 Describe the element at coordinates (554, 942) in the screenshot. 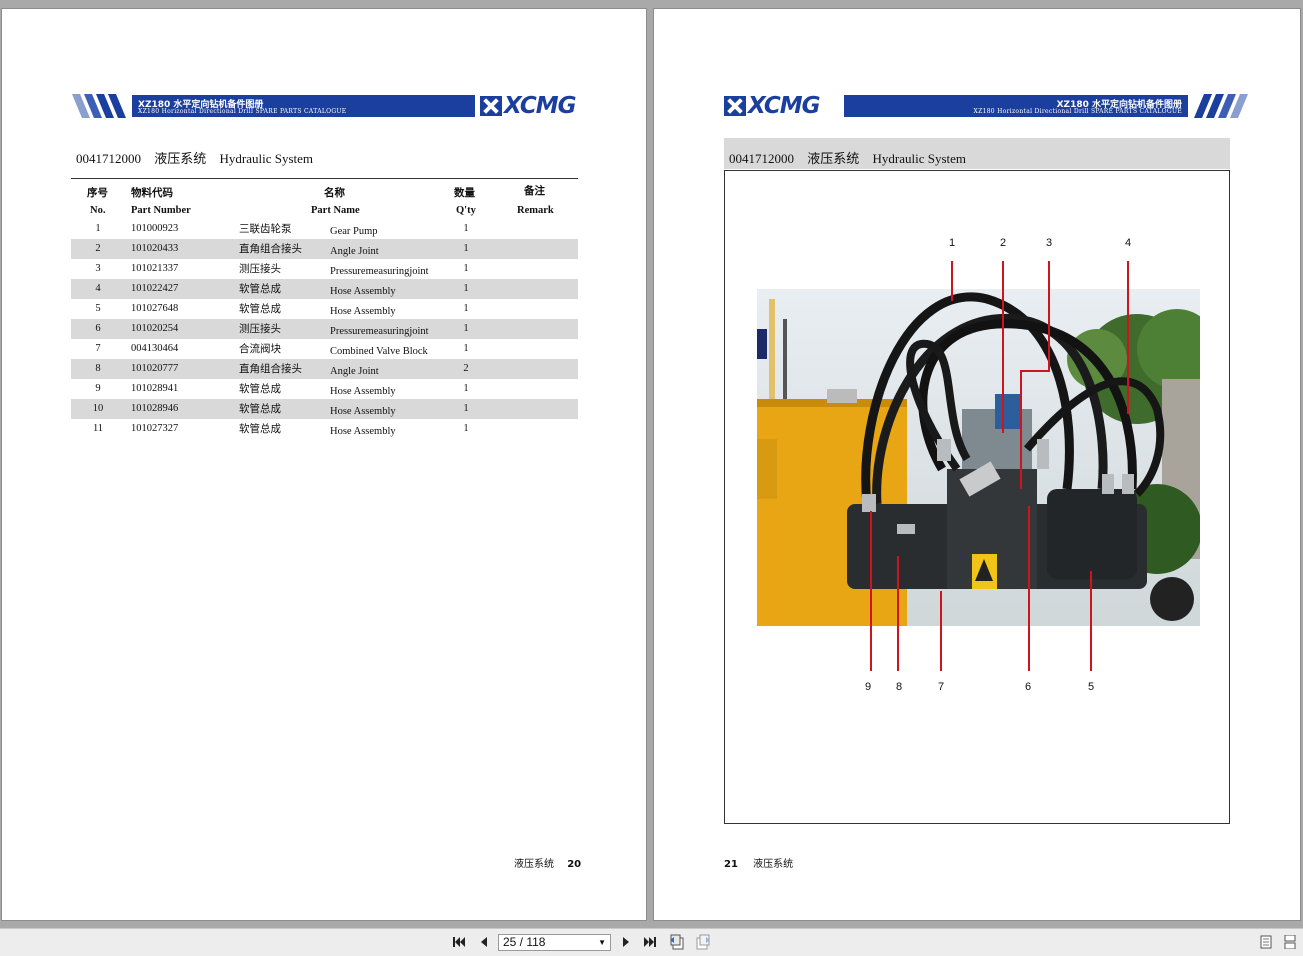

I see `page-number-select: 25 / 118 ▼` at that location.